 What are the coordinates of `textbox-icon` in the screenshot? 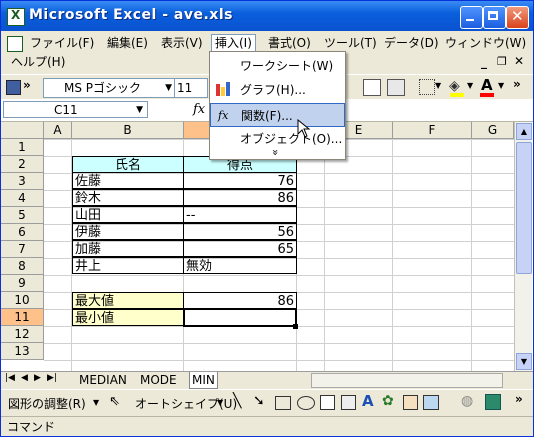 It's located at (327, 402).